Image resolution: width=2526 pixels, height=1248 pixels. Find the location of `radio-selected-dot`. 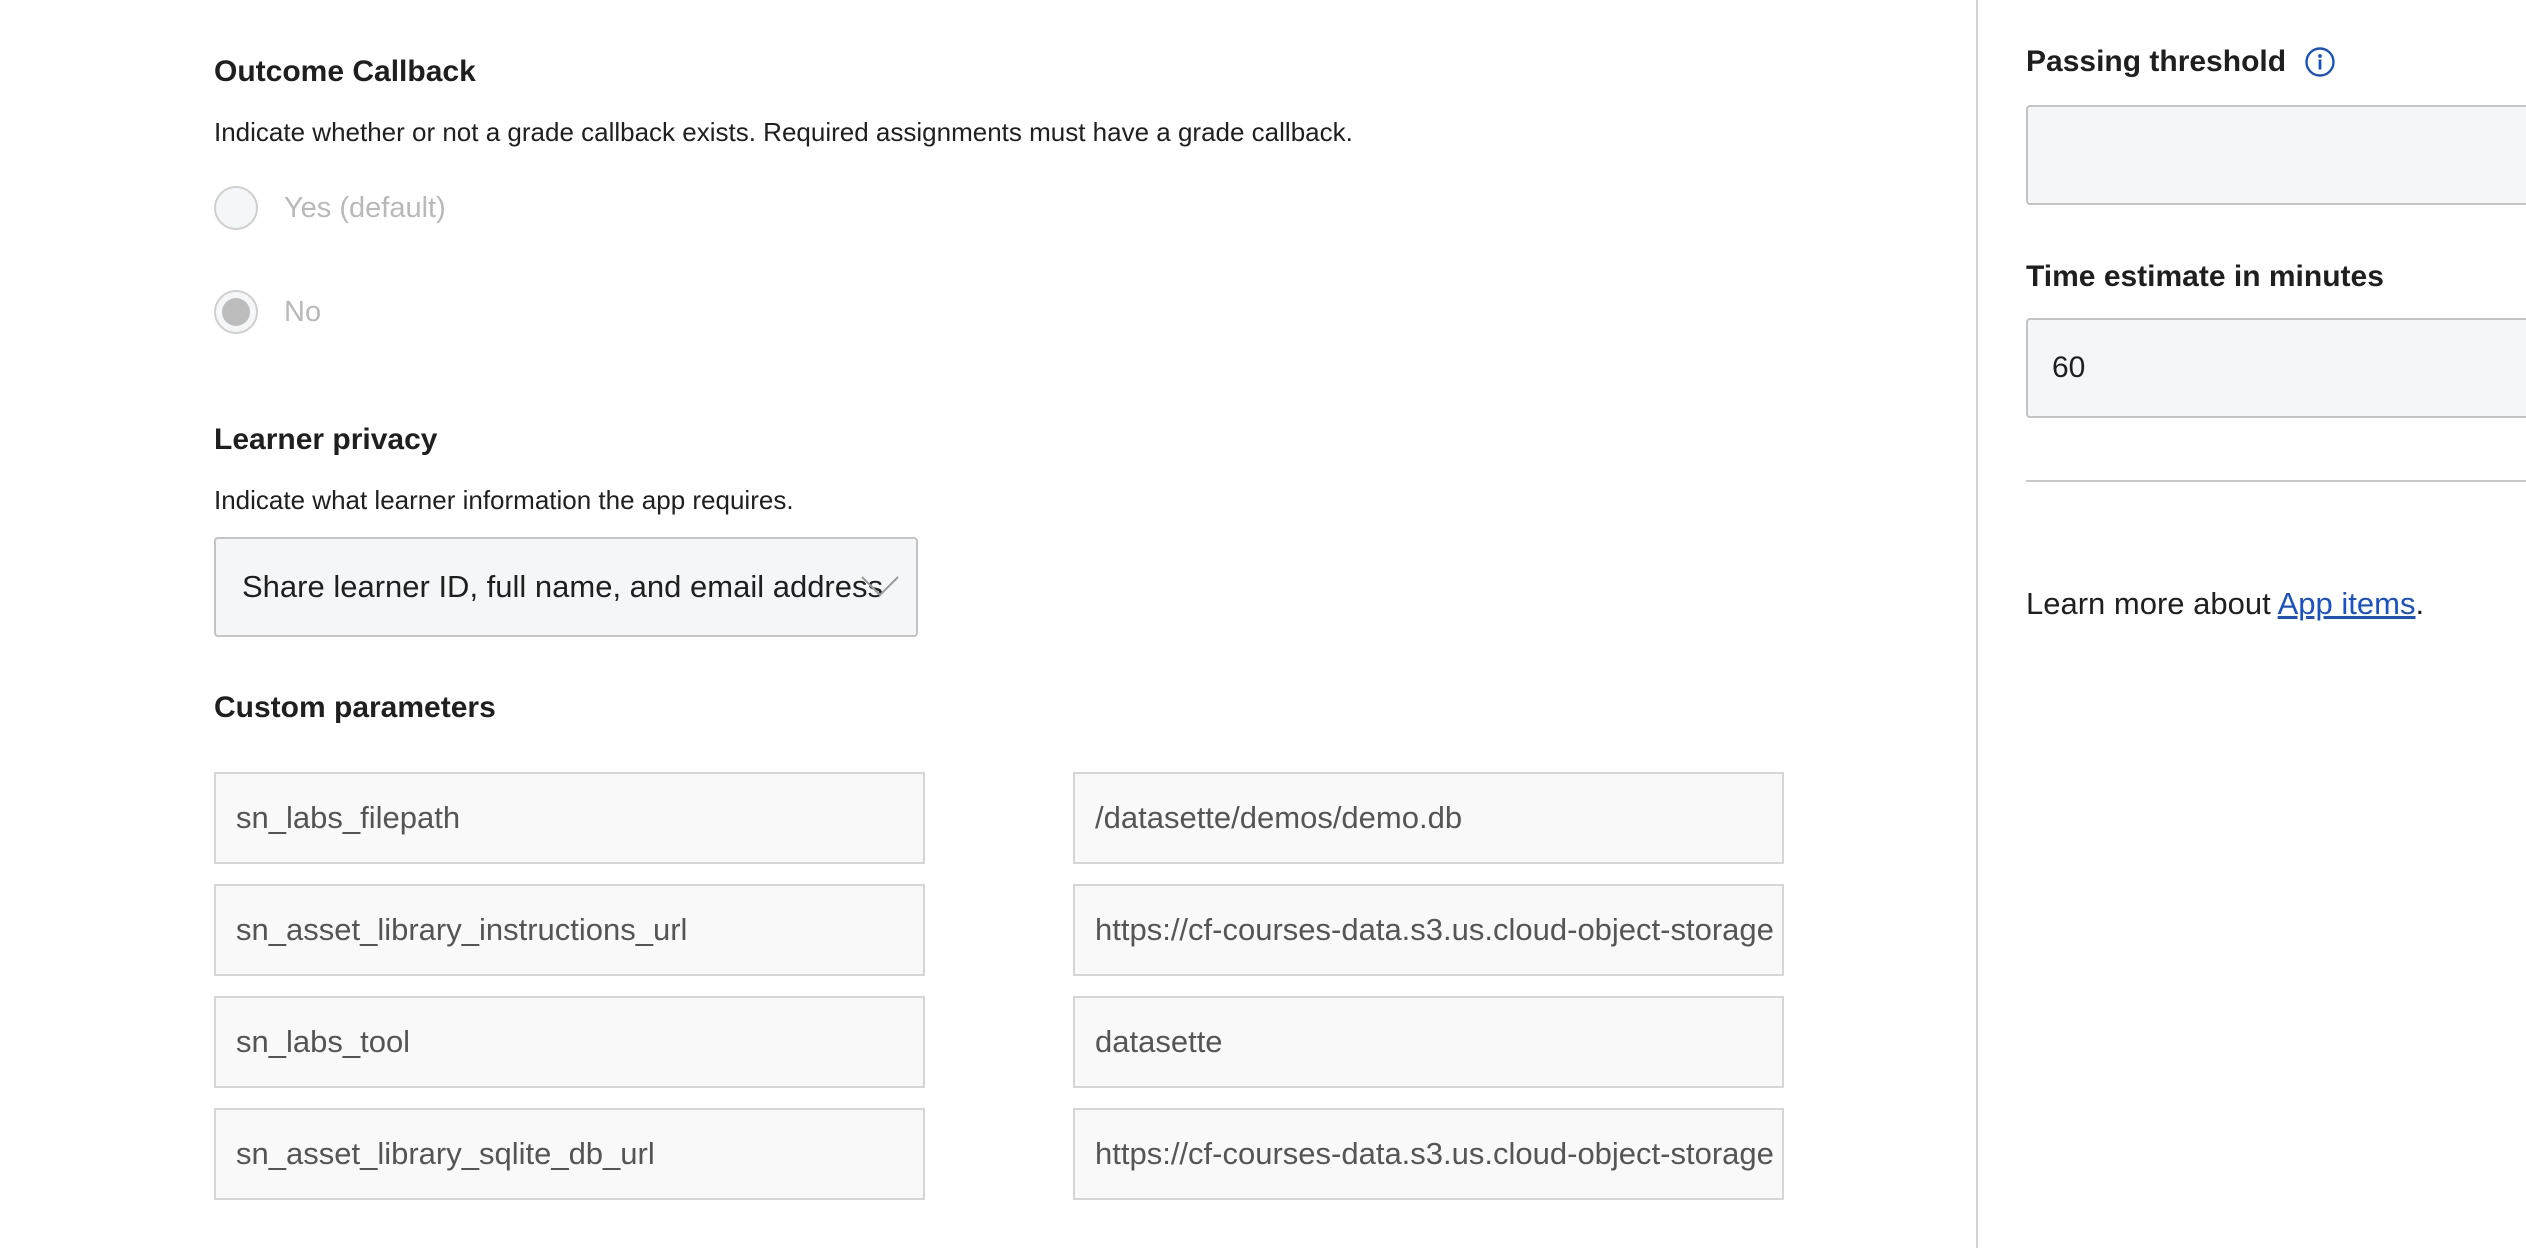

radio-selected-dot is located at coordinates (236, 312).